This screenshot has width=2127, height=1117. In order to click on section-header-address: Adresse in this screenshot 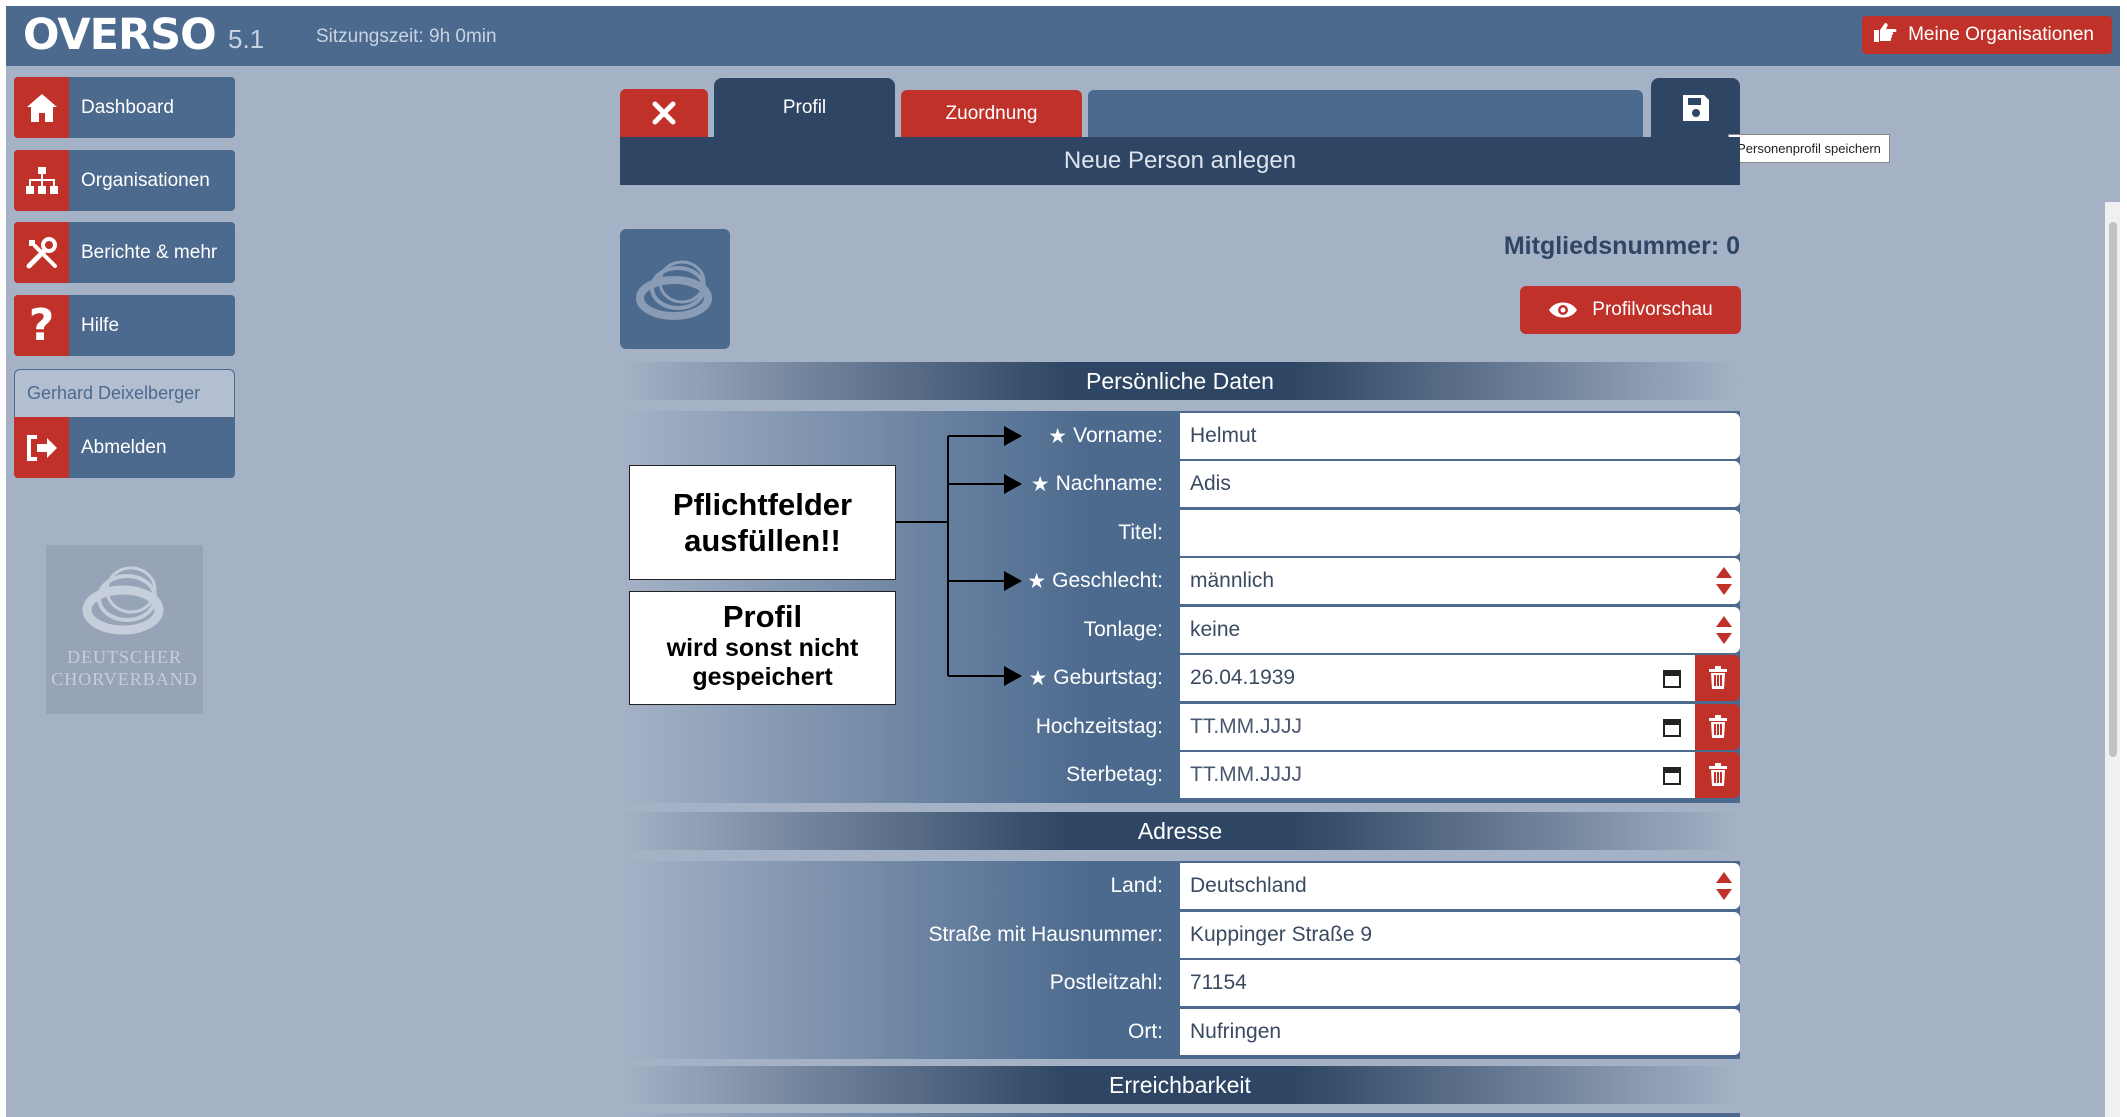, I will do `click(1180, 831)`.